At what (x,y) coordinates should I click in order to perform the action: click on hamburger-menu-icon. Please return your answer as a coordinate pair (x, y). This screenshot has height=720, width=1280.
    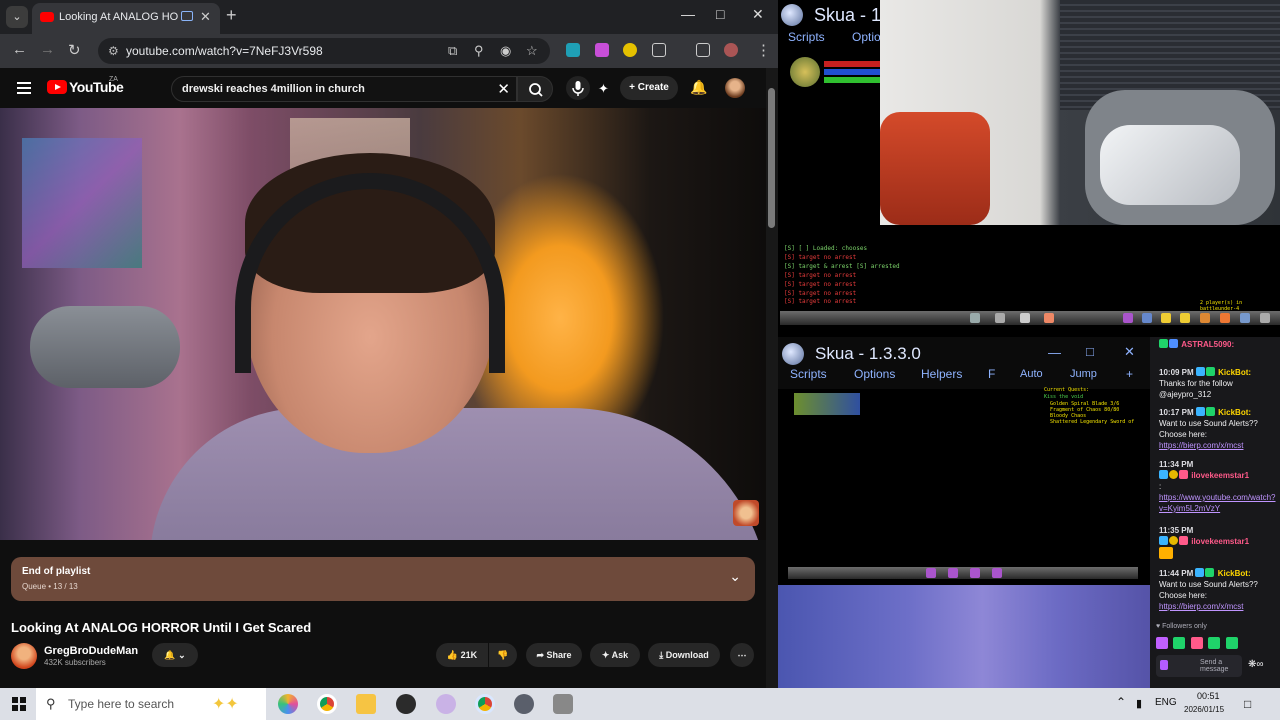
    Looking at the image, I should click on (24, 89).